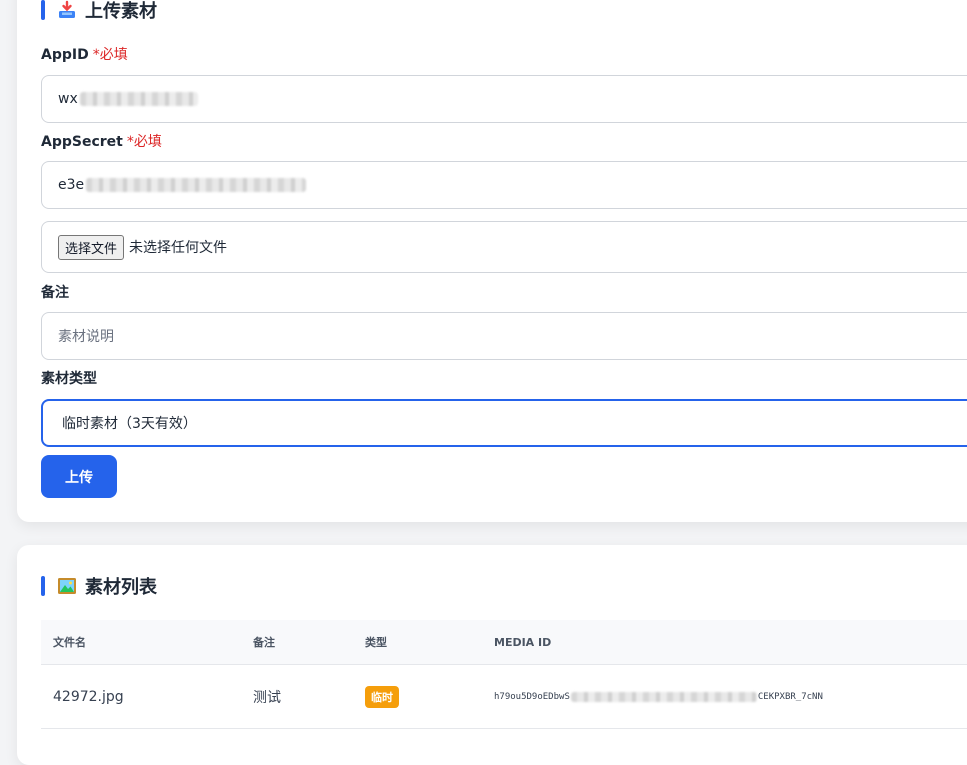  I want to click on status-badge: 临时, so click(382, 697).